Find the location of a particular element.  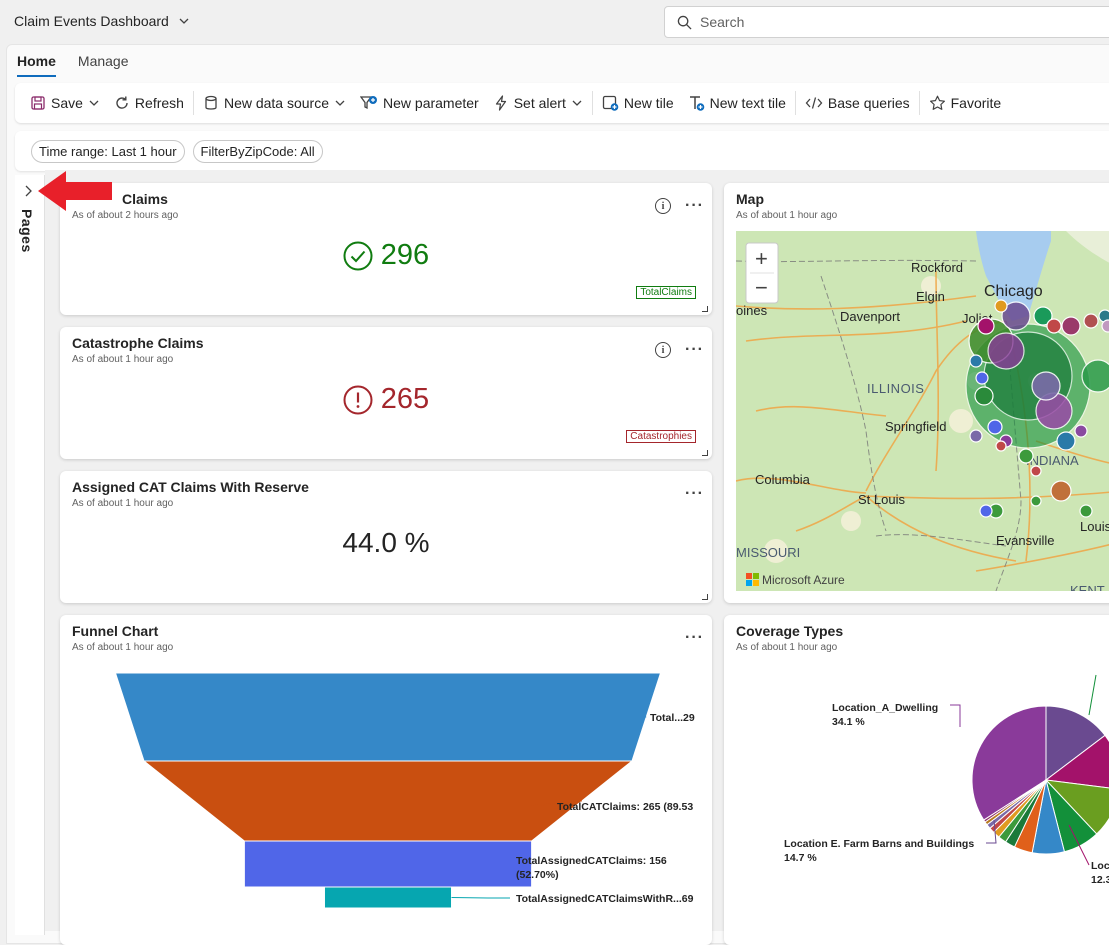

base-queries-button: Base queries is located at coordinates (857, 103).